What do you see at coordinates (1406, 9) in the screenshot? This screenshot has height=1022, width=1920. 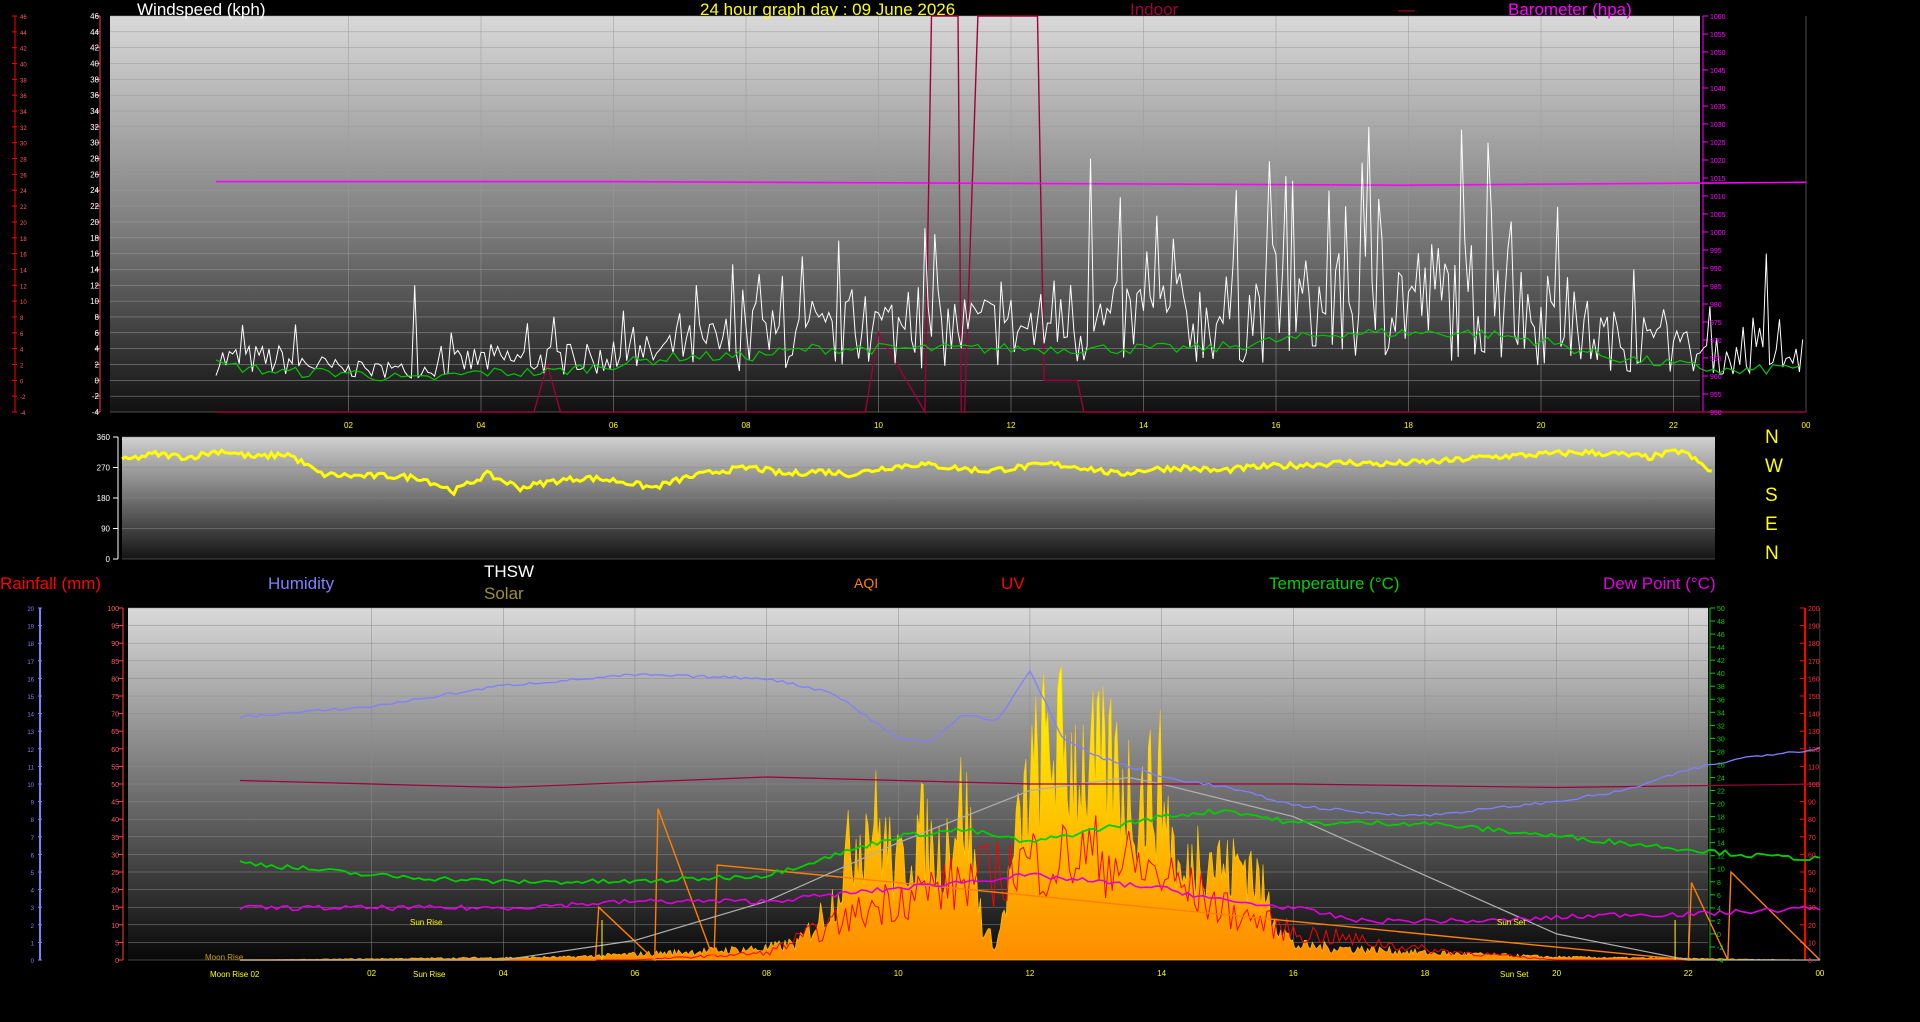 I see `indoor-legend-mark: —` at bounding box center [1406, 9].